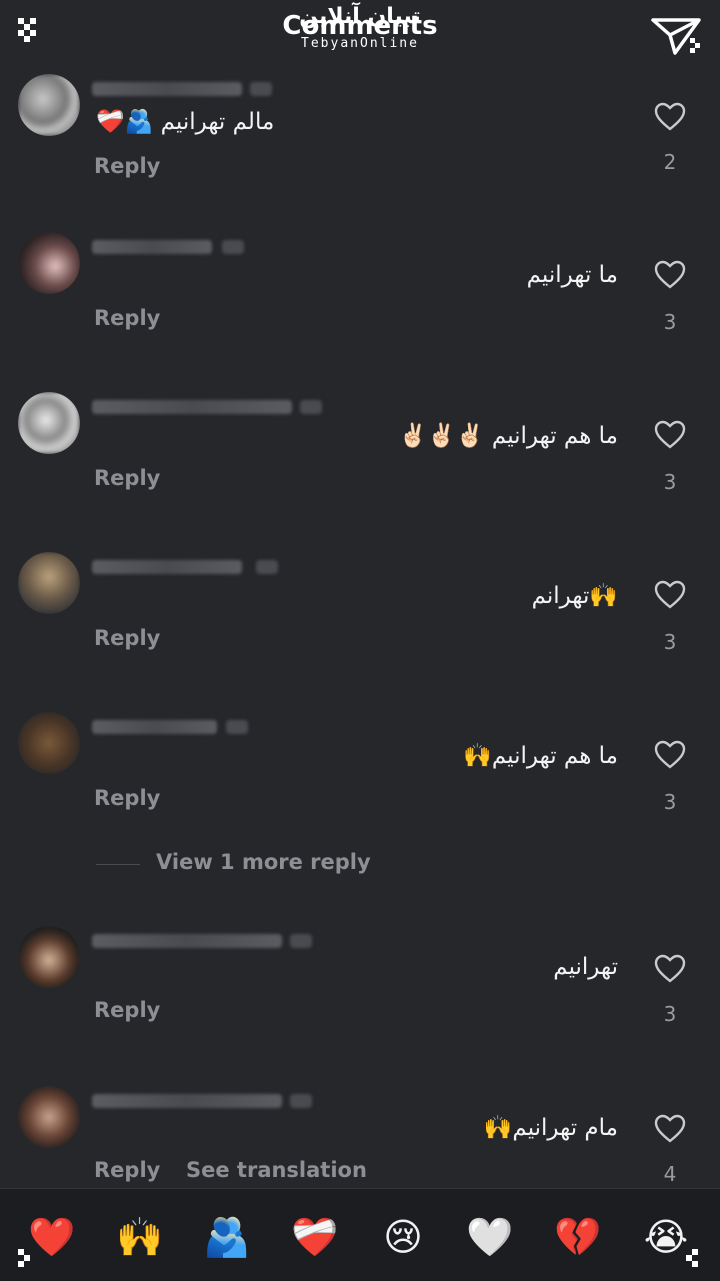 The width and height of the screenshot is (720, 1281). I want to click on page-title: تبیان آنلاین Comments TebyanOnline, so click(360, 29).